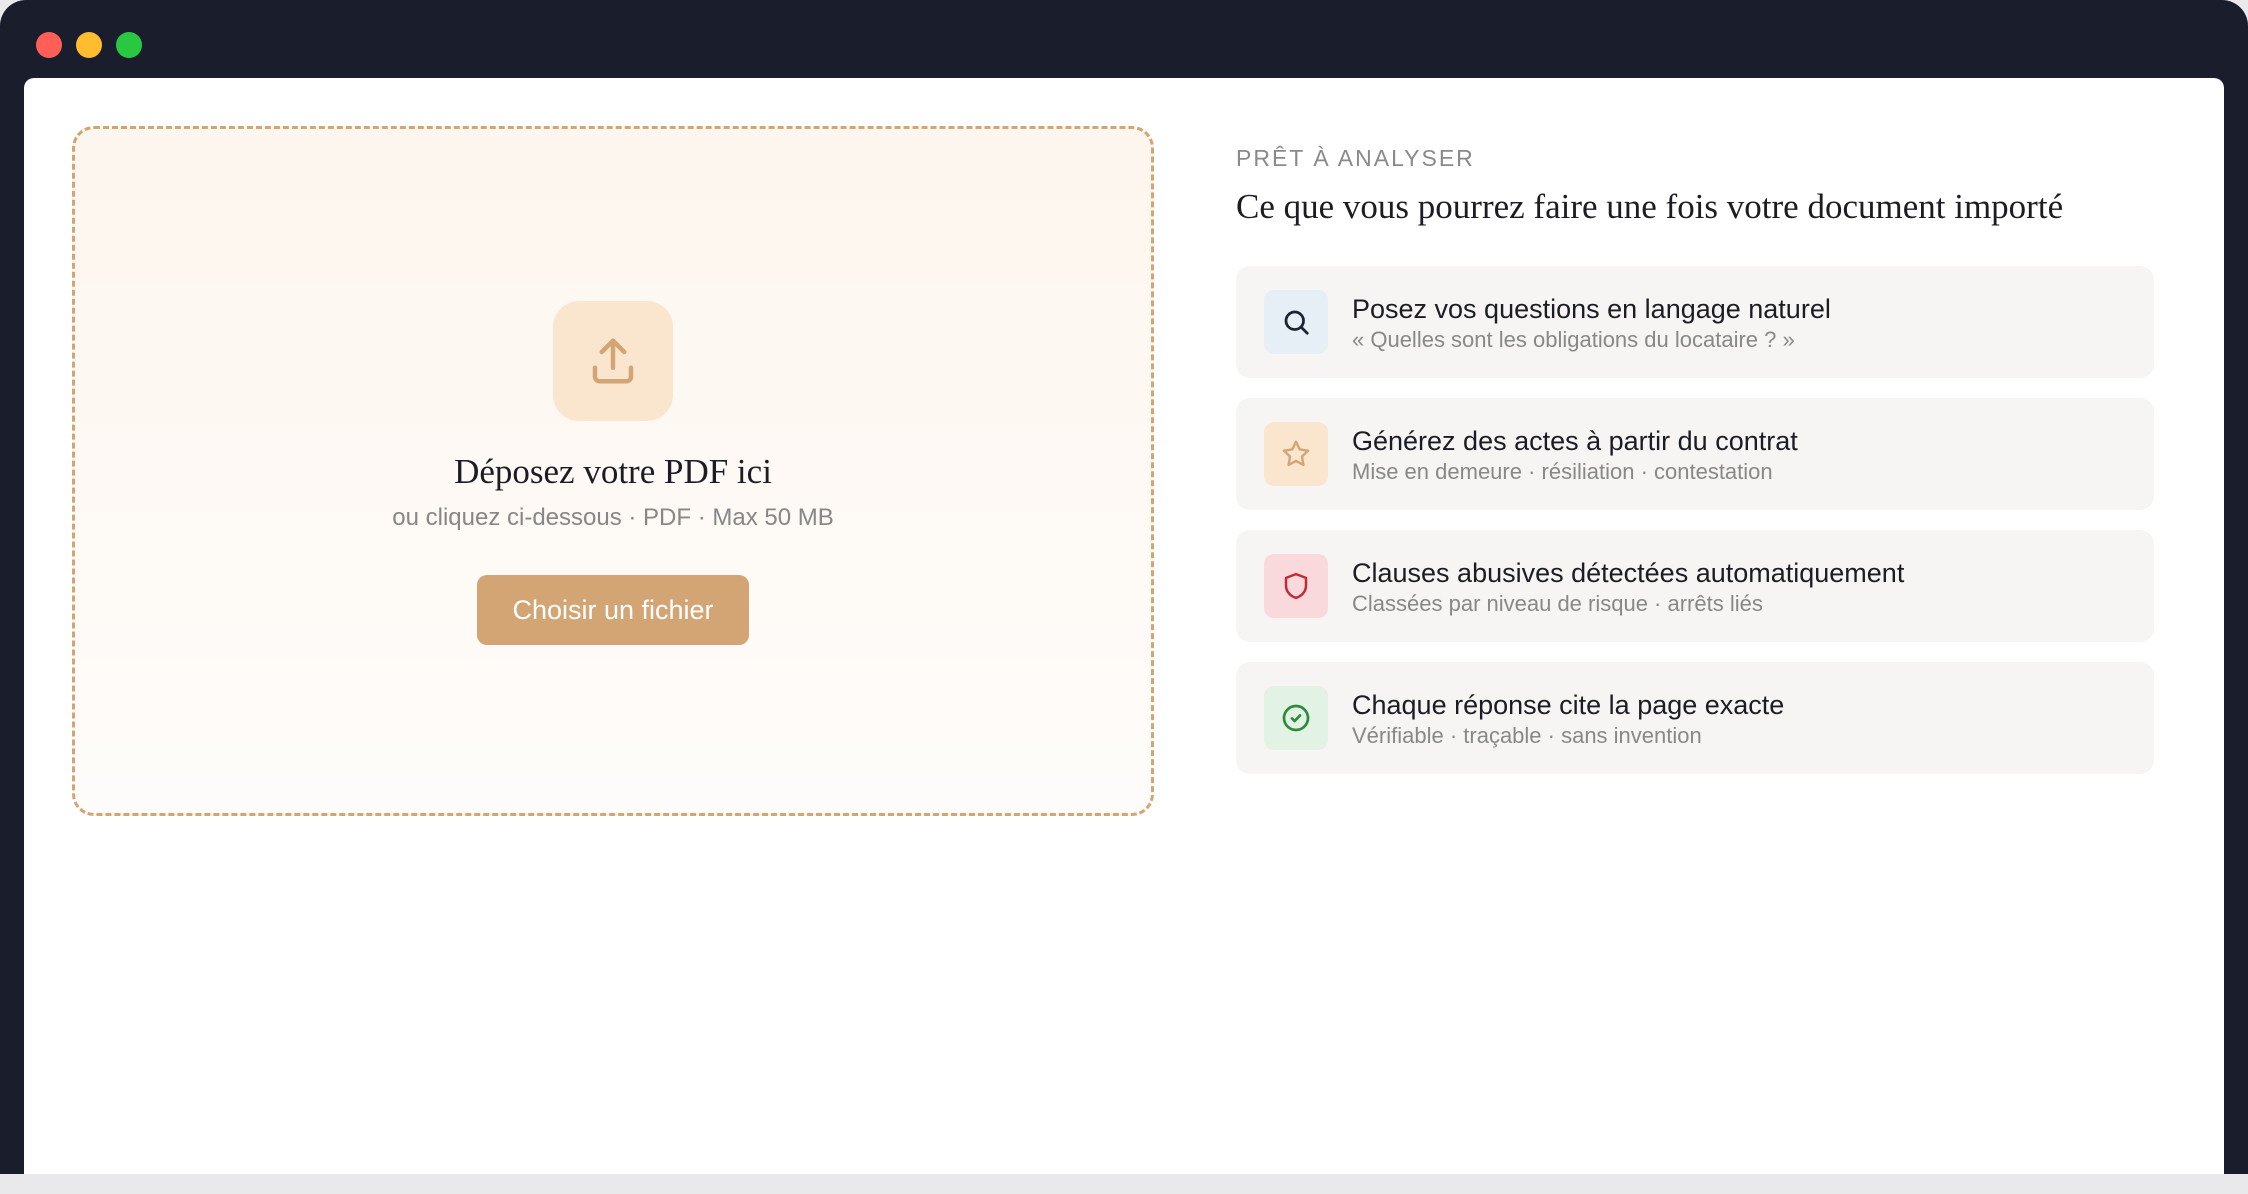 This screenshot has width=2248, height=1194. I want to click on drop-zone-subtitle: ou cliquez ci-dessous · PDF · Max 50 MB, so click(613, 517).